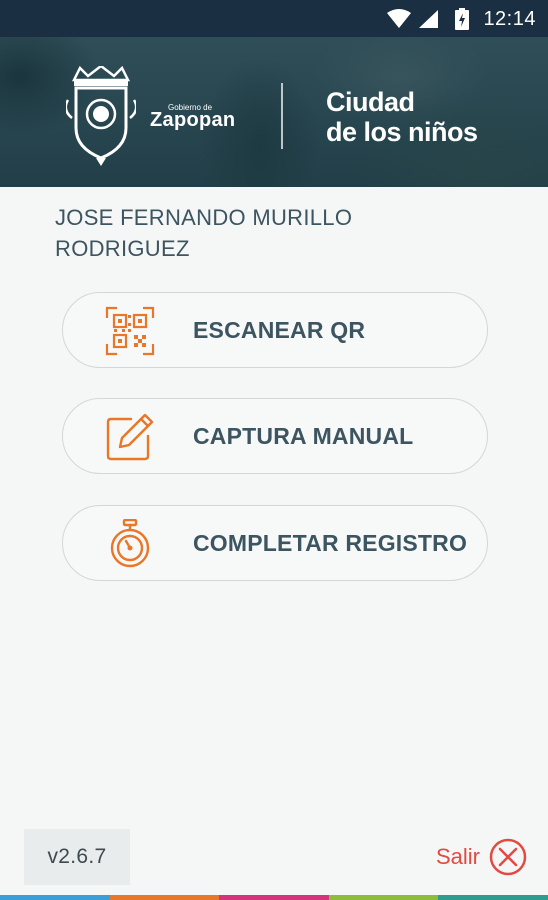 The image size is (548, 900). Describe the element at coordinates (429, 19) in the screenshot. I see `cell-signal-icon` at that location.